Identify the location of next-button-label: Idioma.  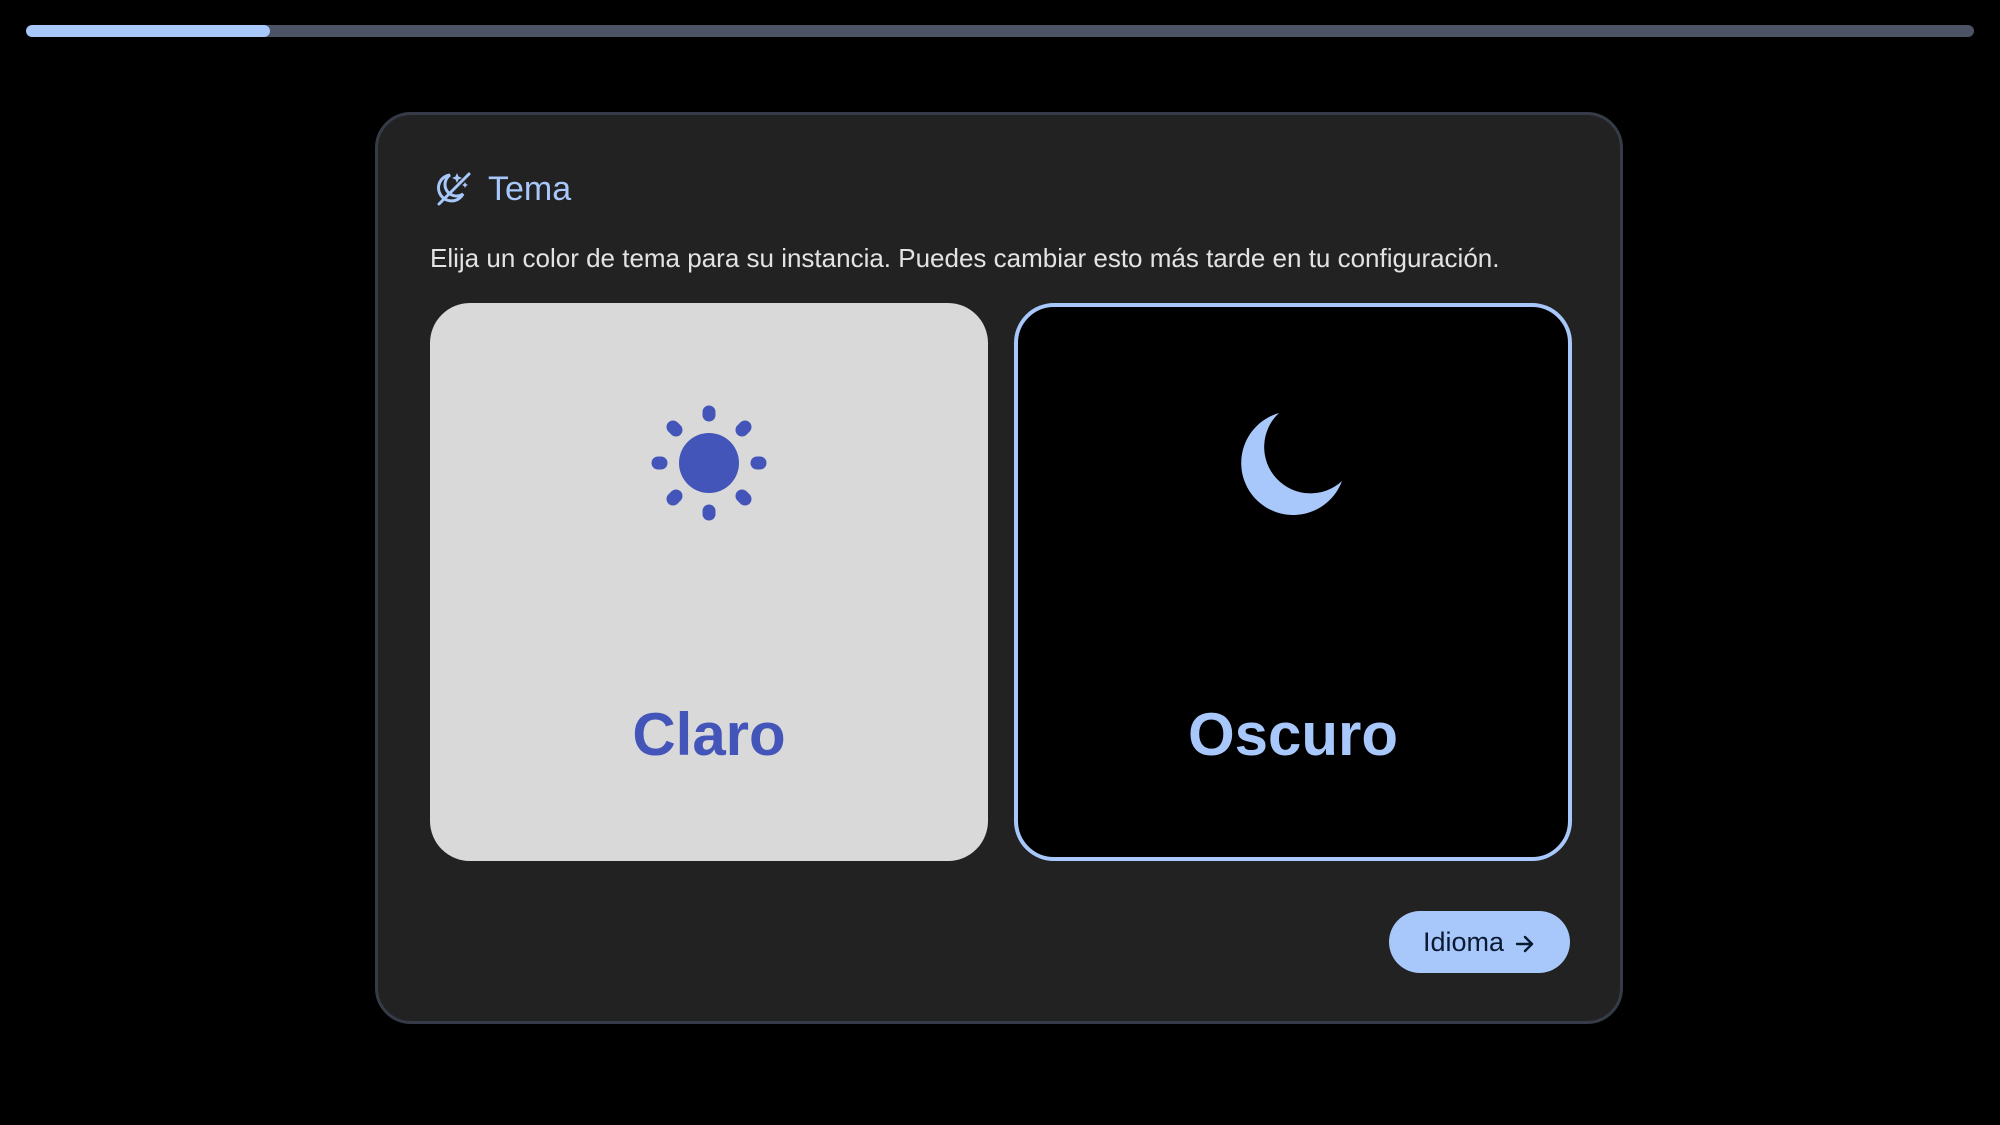
(1463, 941).